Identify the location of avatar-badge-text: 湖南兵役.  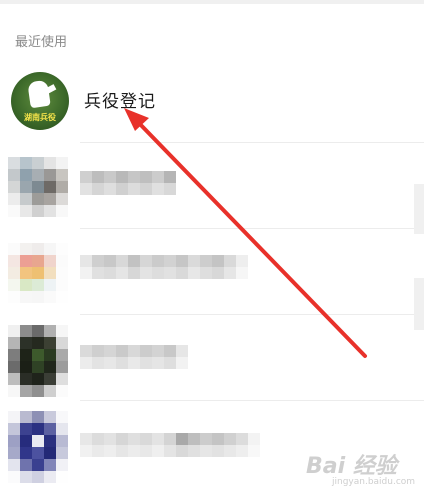
(40, 117).